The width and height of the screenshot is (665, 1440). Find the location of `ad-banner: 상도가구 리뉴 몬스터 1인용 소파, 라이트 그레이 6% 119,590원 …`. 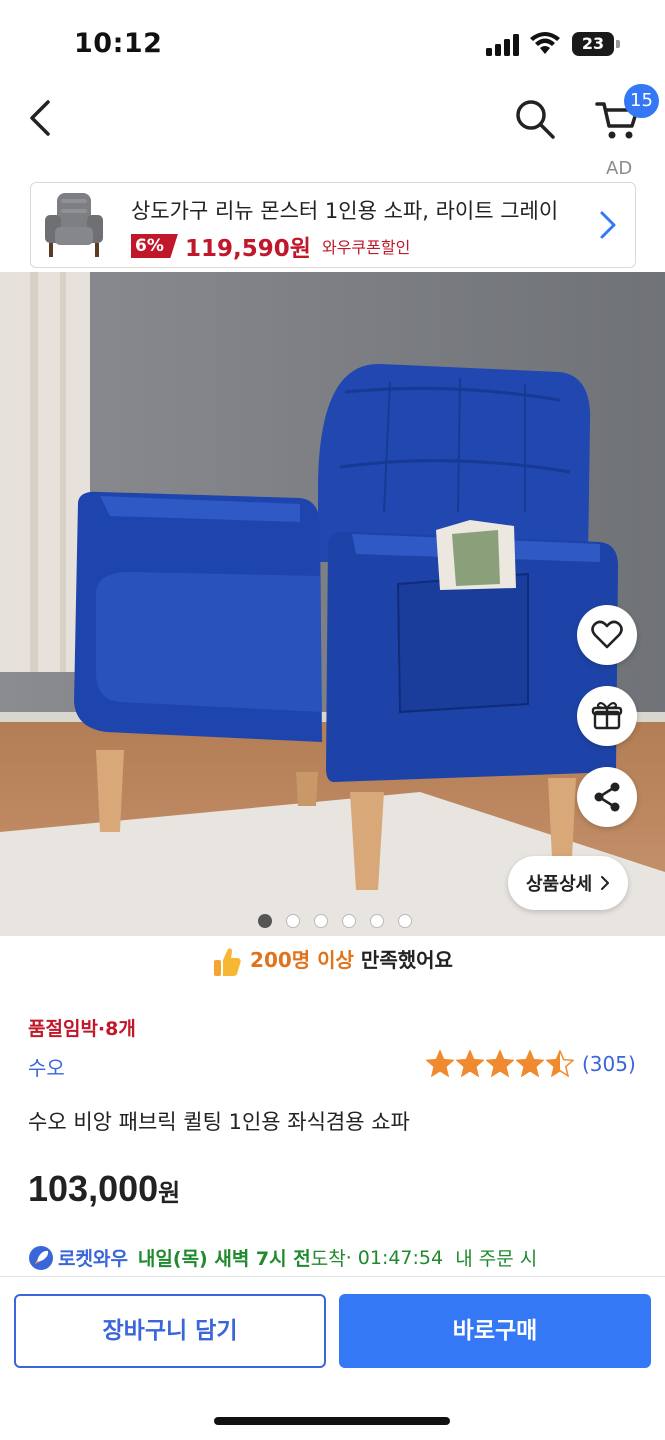

ad-banner: 상도가구 리뉴 몬스터 1인용 소파, 라이트 그레이 6% 119,590원 … is located at coordinates (333, 225).